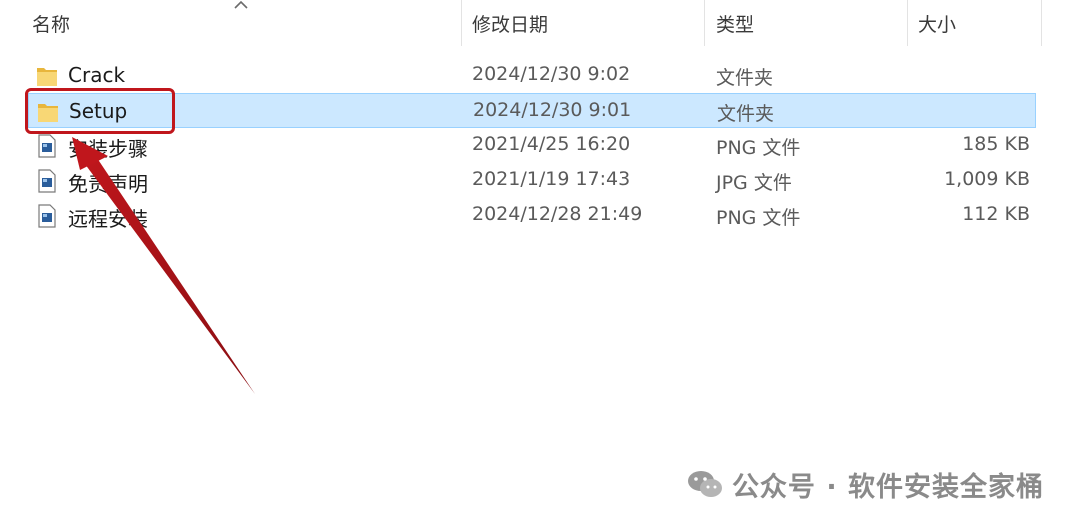 The image size is (1080, 528). What do you see at coordinates (557, 214) in the screenshot?
I see `file-date: 2024/12/28 21:49` at bounding box center [557, 214].